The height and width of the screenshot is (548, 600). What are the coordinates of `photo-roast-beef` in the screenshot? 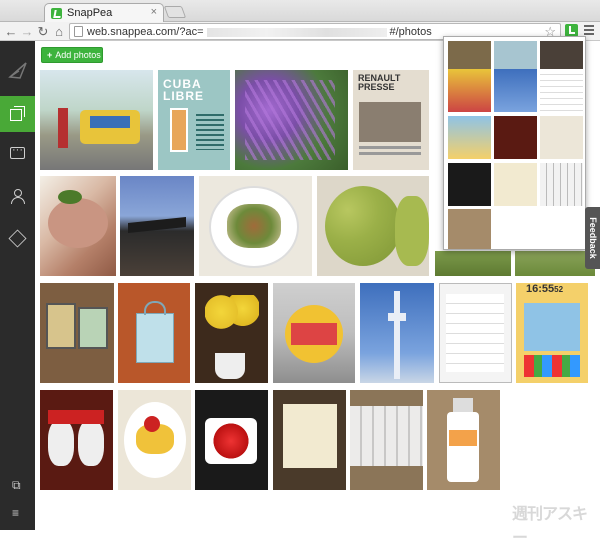 It's located at (78, 226).